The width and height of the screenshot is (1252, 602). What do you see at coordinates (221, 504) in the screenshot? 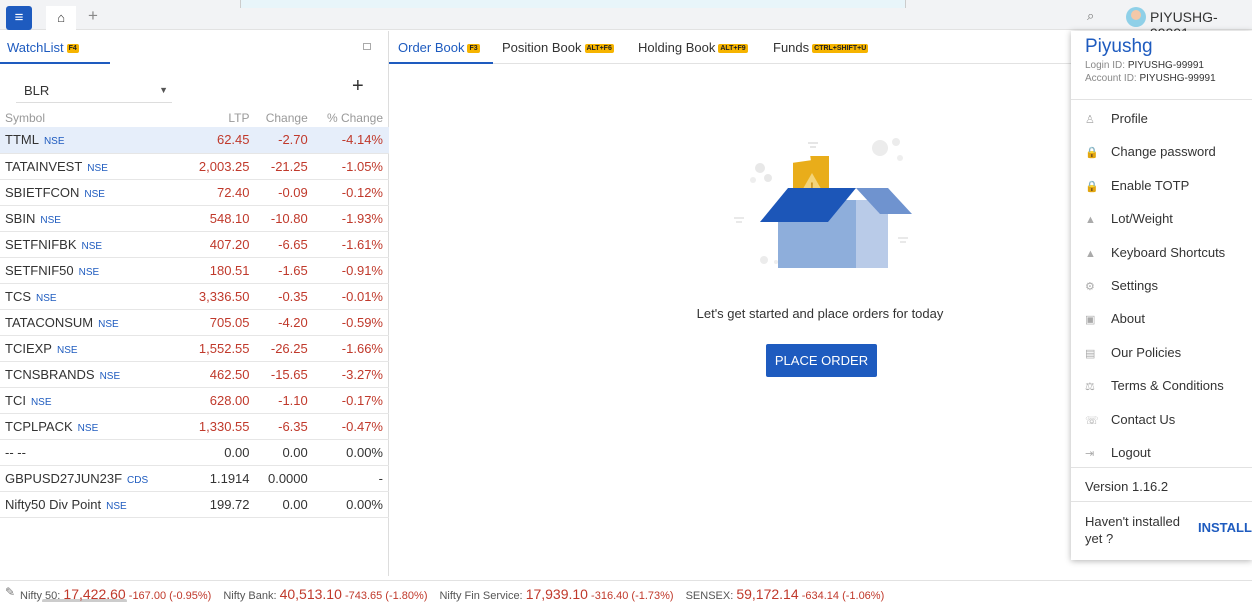
I see `ltp-cell: 199.72` at bounding box center [221, 504].